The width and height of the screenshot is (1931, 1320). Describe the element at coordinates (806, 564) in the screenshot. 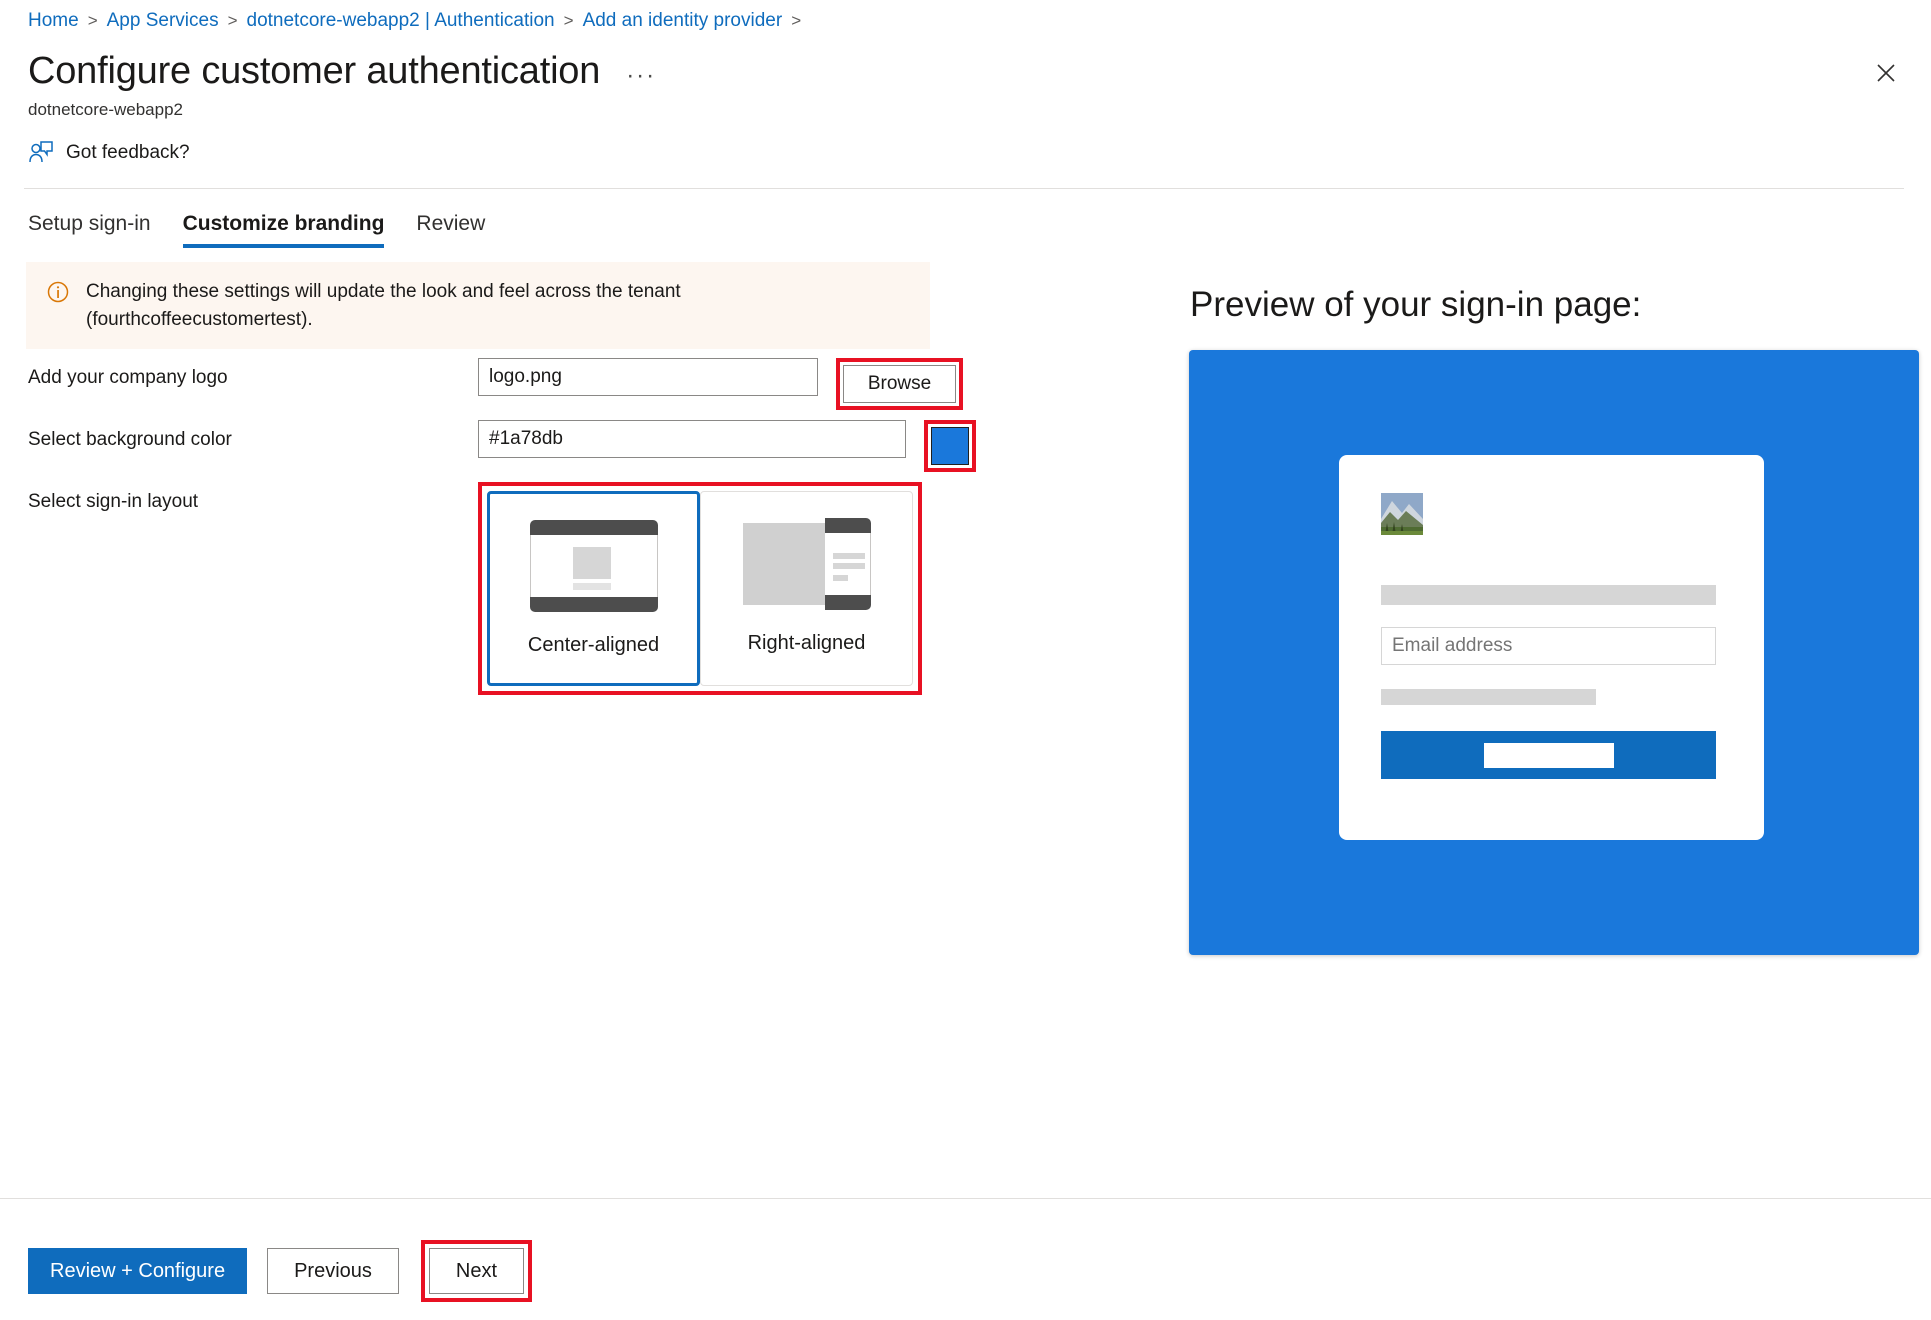

I see `right-aligned-thumbnail-icon` at that location.